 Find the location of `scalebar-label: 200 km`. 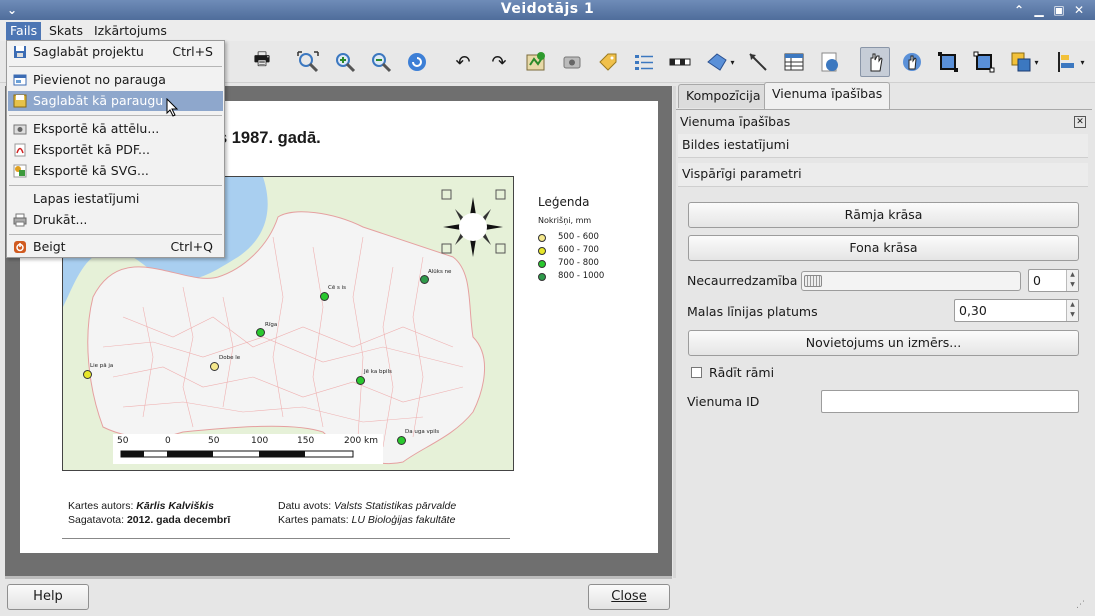

scalebar-label: 200 km is located at coordinates (361, 441).